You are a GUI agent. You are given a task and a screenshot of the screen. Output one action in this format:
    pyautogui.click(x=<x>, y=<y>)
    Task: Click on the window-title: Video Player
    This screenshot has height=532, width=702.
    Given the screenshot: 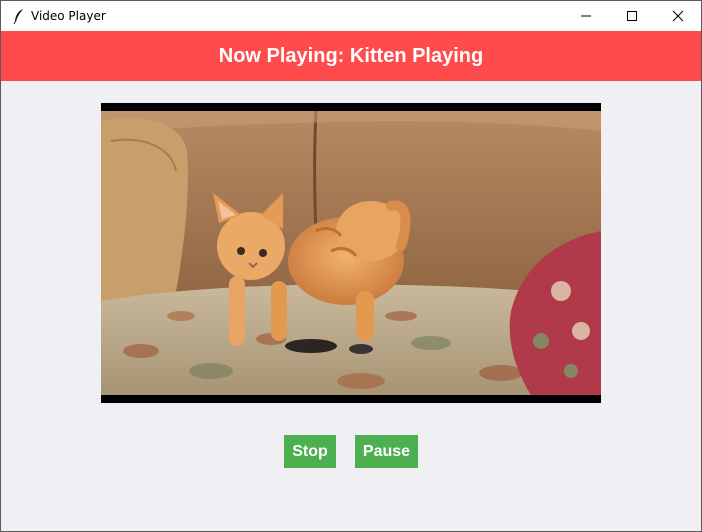 What is the action you would take?
    pyautogui.click(x=68, y=16)
    